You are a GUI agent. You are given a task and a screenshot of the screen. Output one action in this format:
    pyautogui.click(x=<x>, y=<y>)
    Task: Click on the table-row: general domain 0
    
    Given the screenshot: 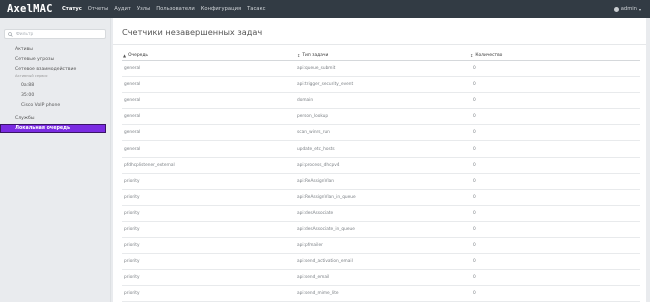 What is the action you would take?
    pyautogui.click(x=381, y=101)
    